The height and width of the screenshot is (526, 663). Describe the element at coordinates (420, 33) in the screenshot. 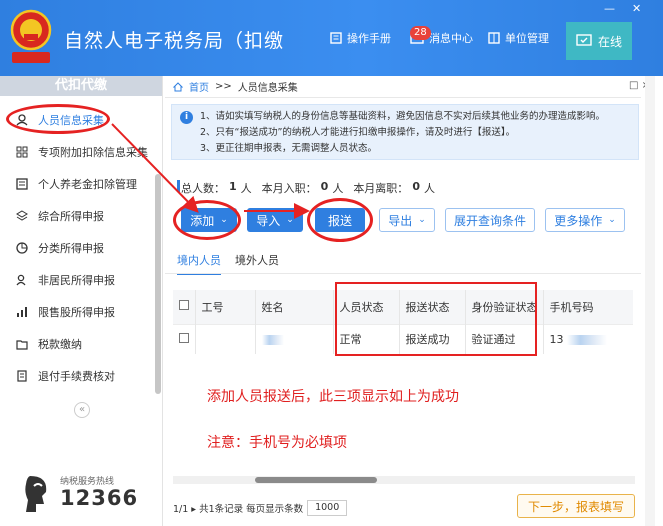

I see `message-count-badge: 28` at that location.